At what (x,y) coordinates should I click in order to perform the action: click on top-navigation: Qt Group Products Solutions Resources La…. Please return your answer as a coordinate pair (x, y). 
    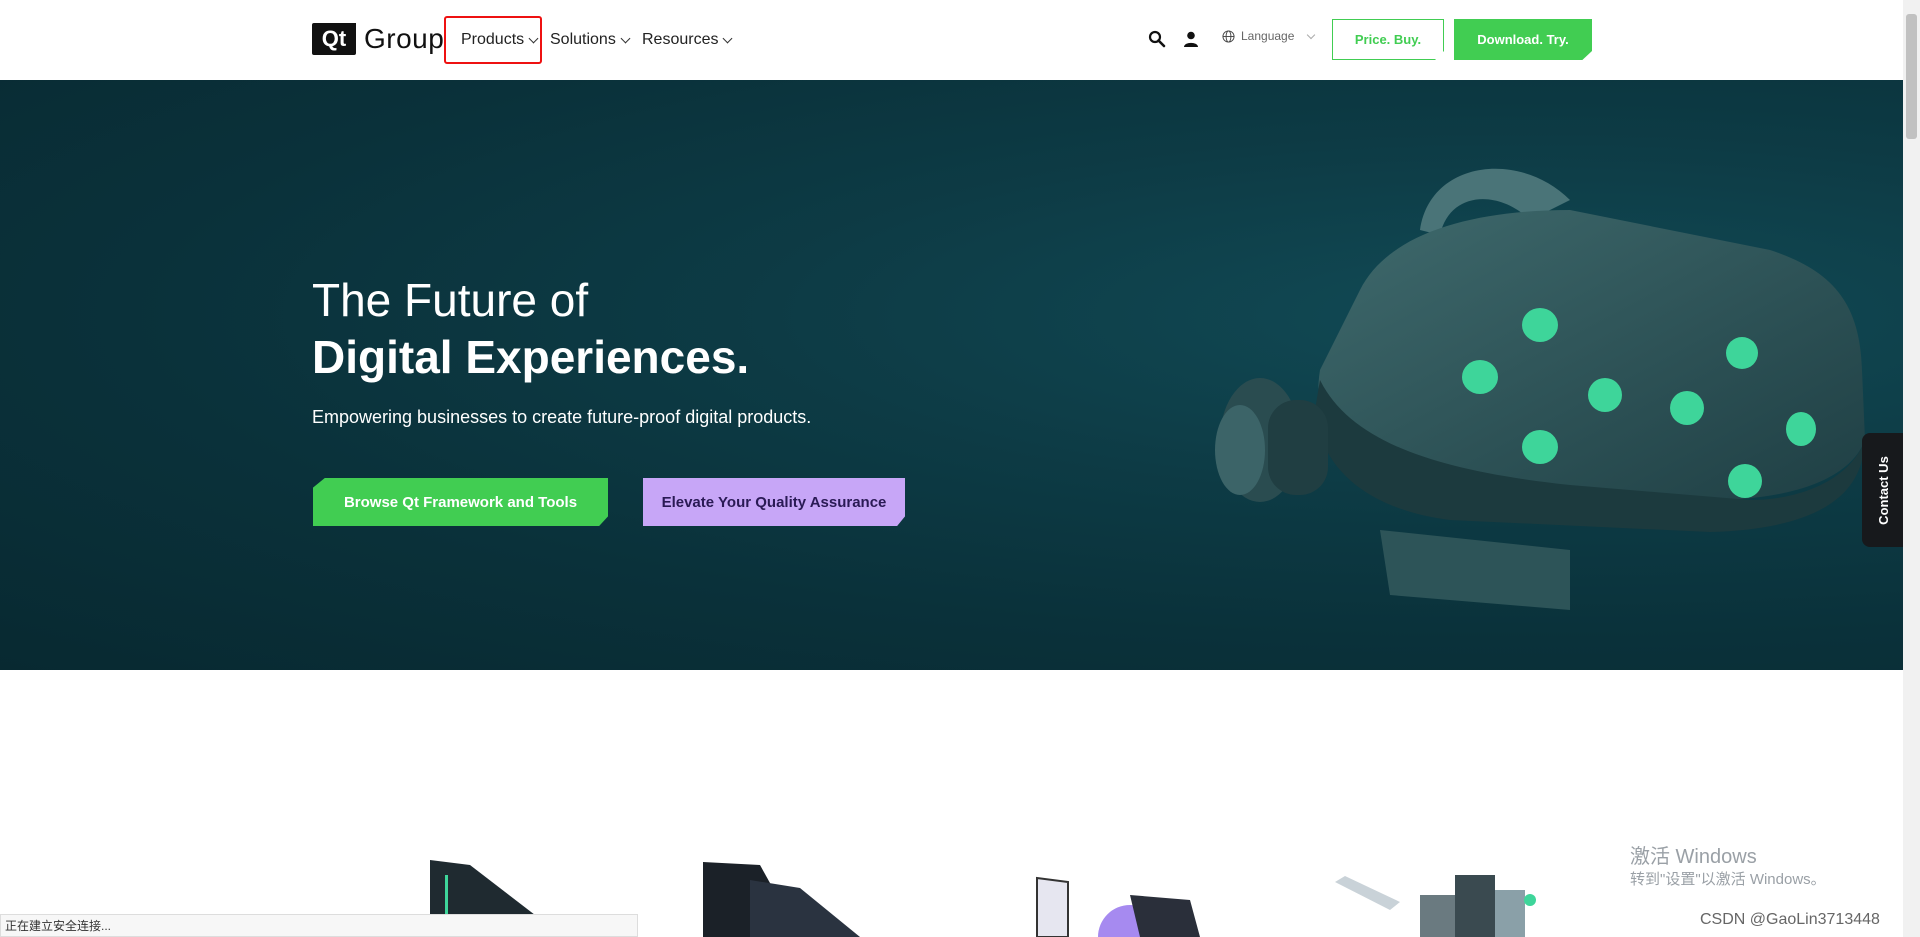
    Looking at the image, I should click on (951, 40).